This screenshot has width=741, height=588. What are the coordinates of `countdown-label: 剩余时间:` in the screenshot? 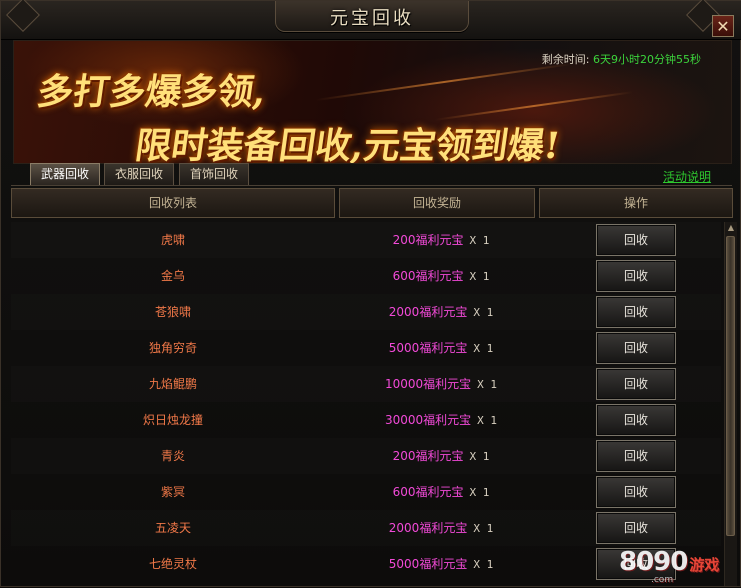 It's located at (565, 59).